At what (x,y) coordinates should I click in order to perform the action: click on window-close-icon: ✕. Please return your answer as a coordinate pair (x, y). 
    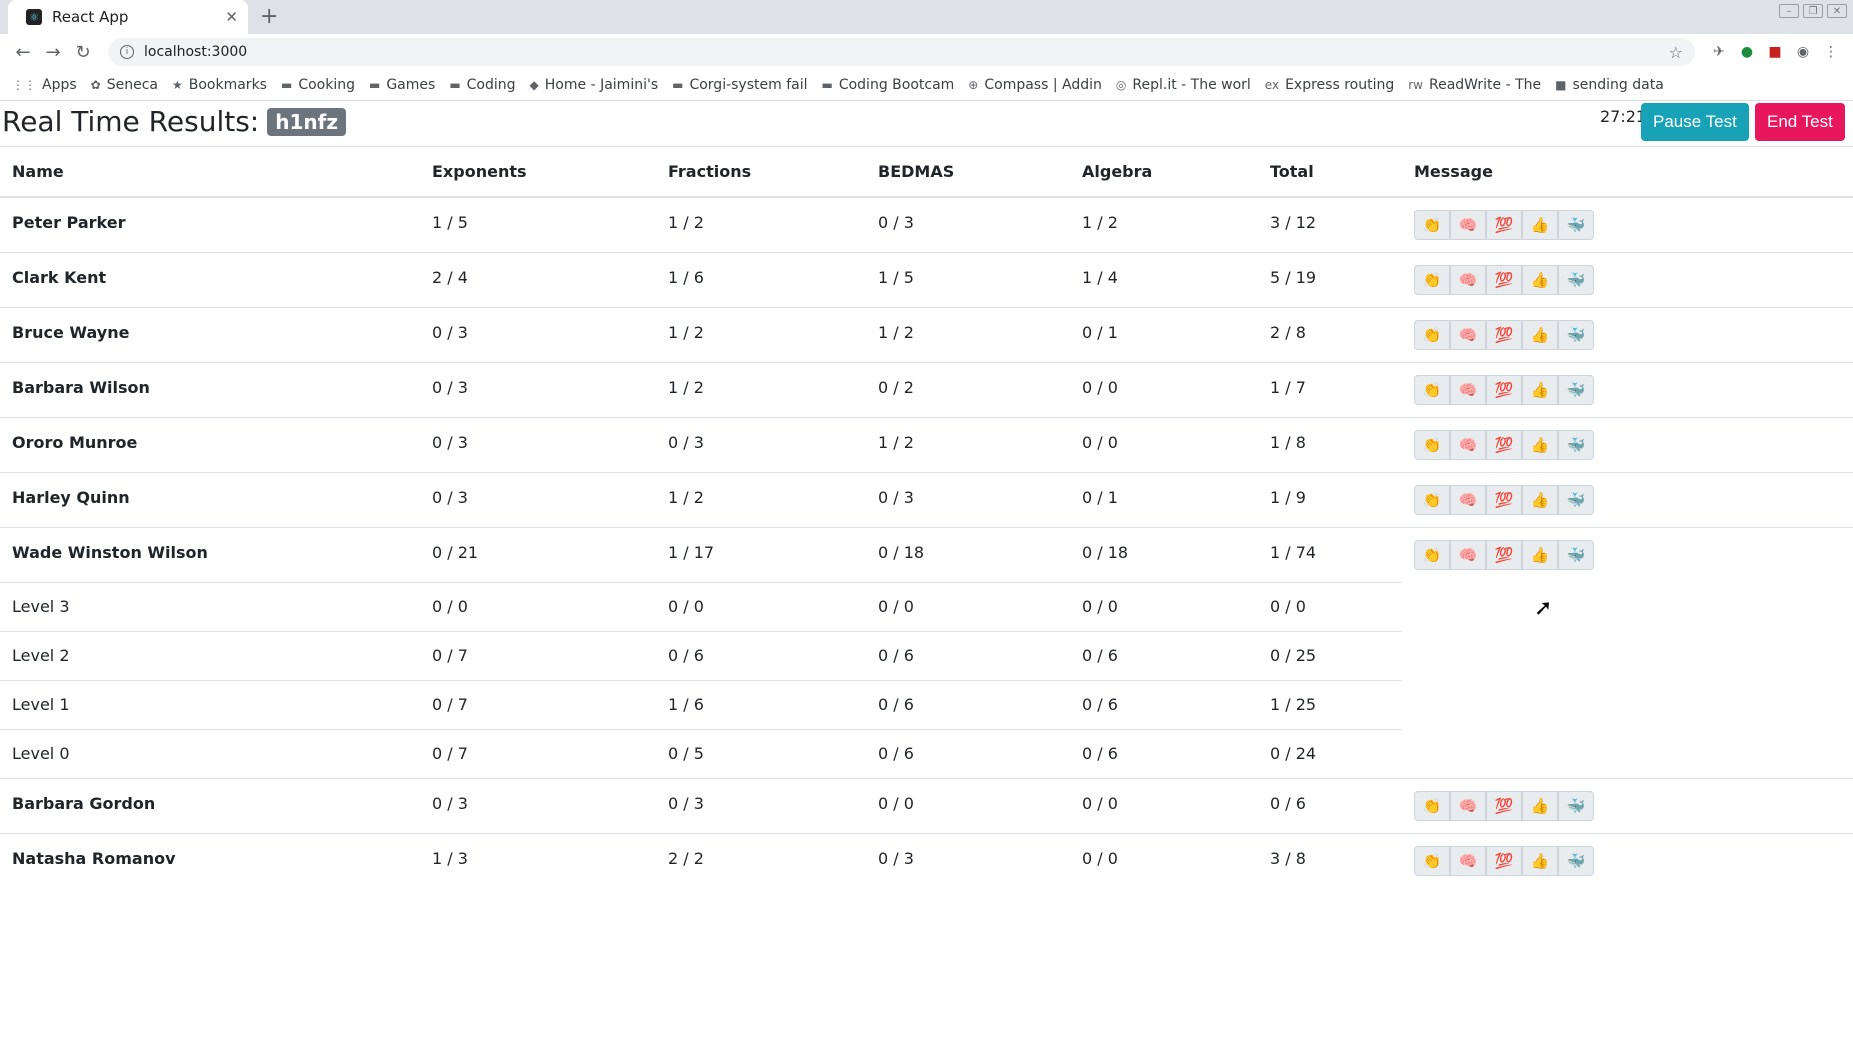
    Looking at the image, I should click on (1837, 11).